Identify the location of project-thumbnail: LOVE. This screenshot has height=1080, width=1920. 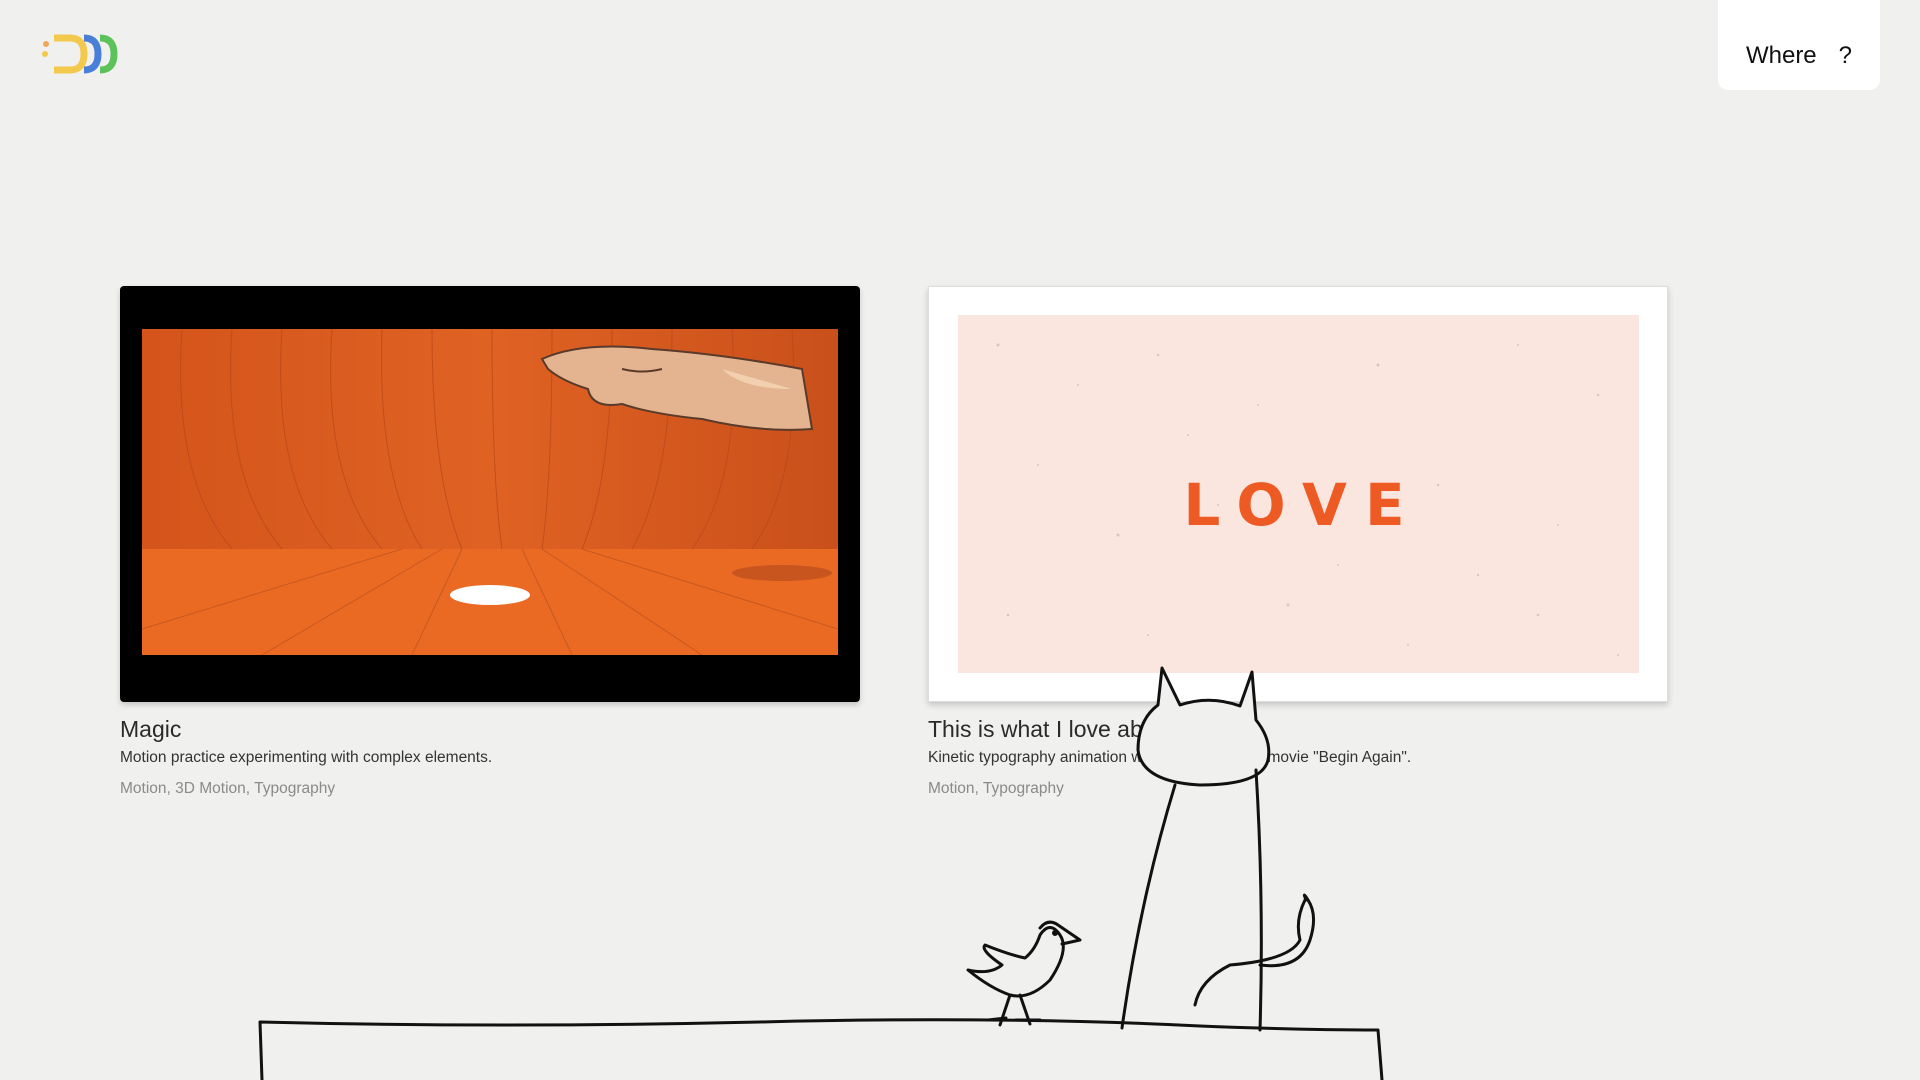
(1298, 494).